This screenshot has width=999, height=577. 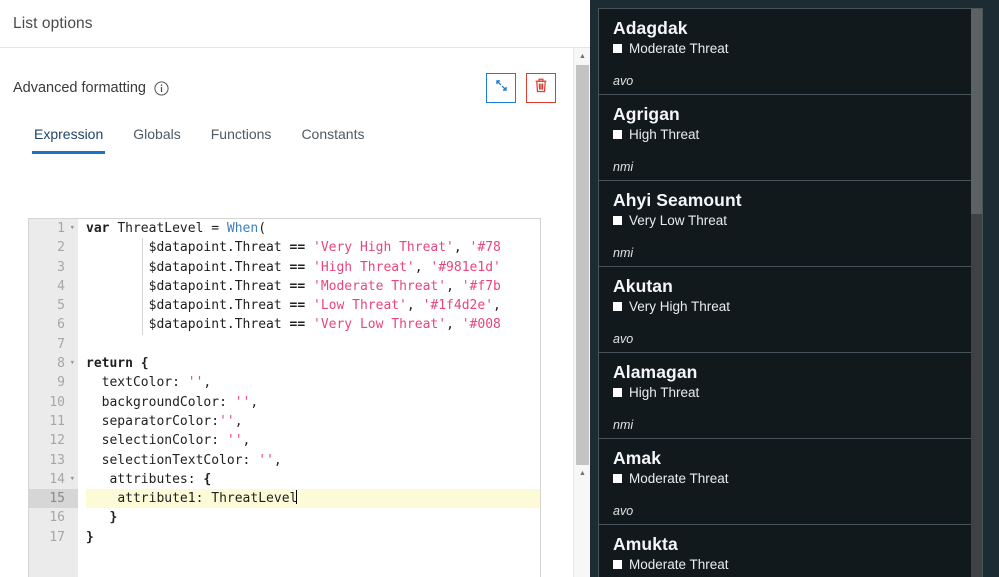 I want to click on threat-label: Very Low Threat, so click(x=678, y=220).